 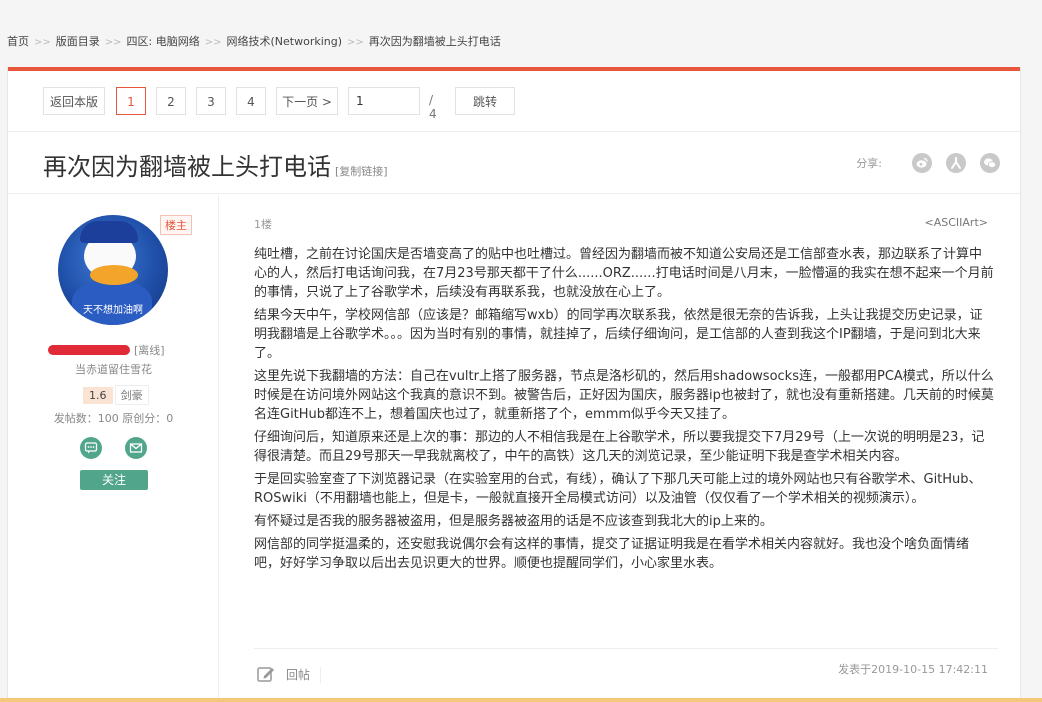 I want to click on post-timestamp: 发表于2019-10-15 17:42:11, so click(x=913, y=669).